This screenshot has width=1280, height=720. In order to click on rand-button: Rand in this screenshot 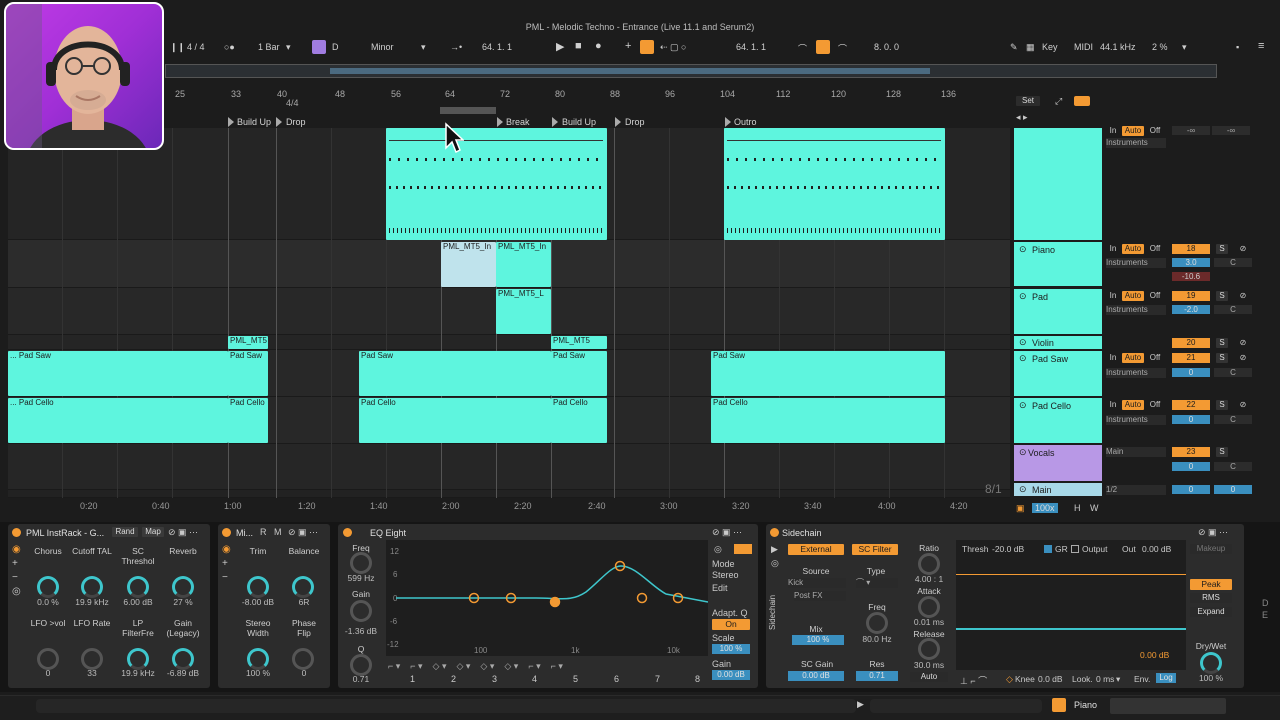, I will do `click(125, 532)`.